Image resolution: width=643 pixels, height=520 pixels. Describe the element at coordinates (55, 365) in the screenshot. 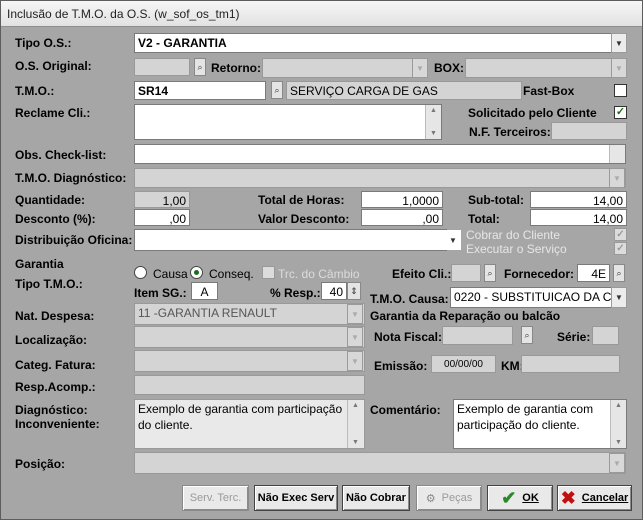

I see `categ-fatura-label: Categ. Fatura:` at that location.